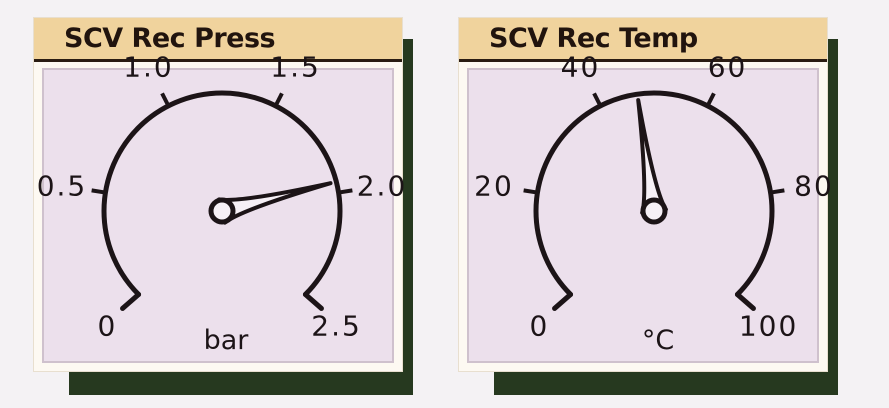  What do you see at coordinates (227, 340) in the screenshot?
I see `unit-label: bar` at bounding box center [227, 340].